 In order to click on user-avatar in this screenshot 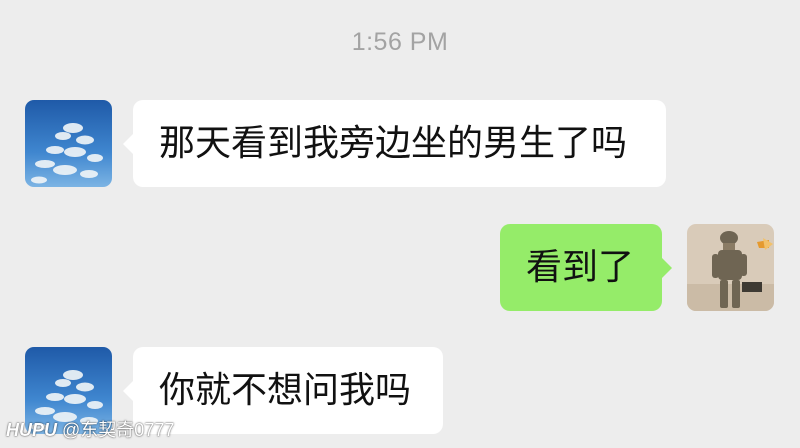, I will do `click(730, 267)`.